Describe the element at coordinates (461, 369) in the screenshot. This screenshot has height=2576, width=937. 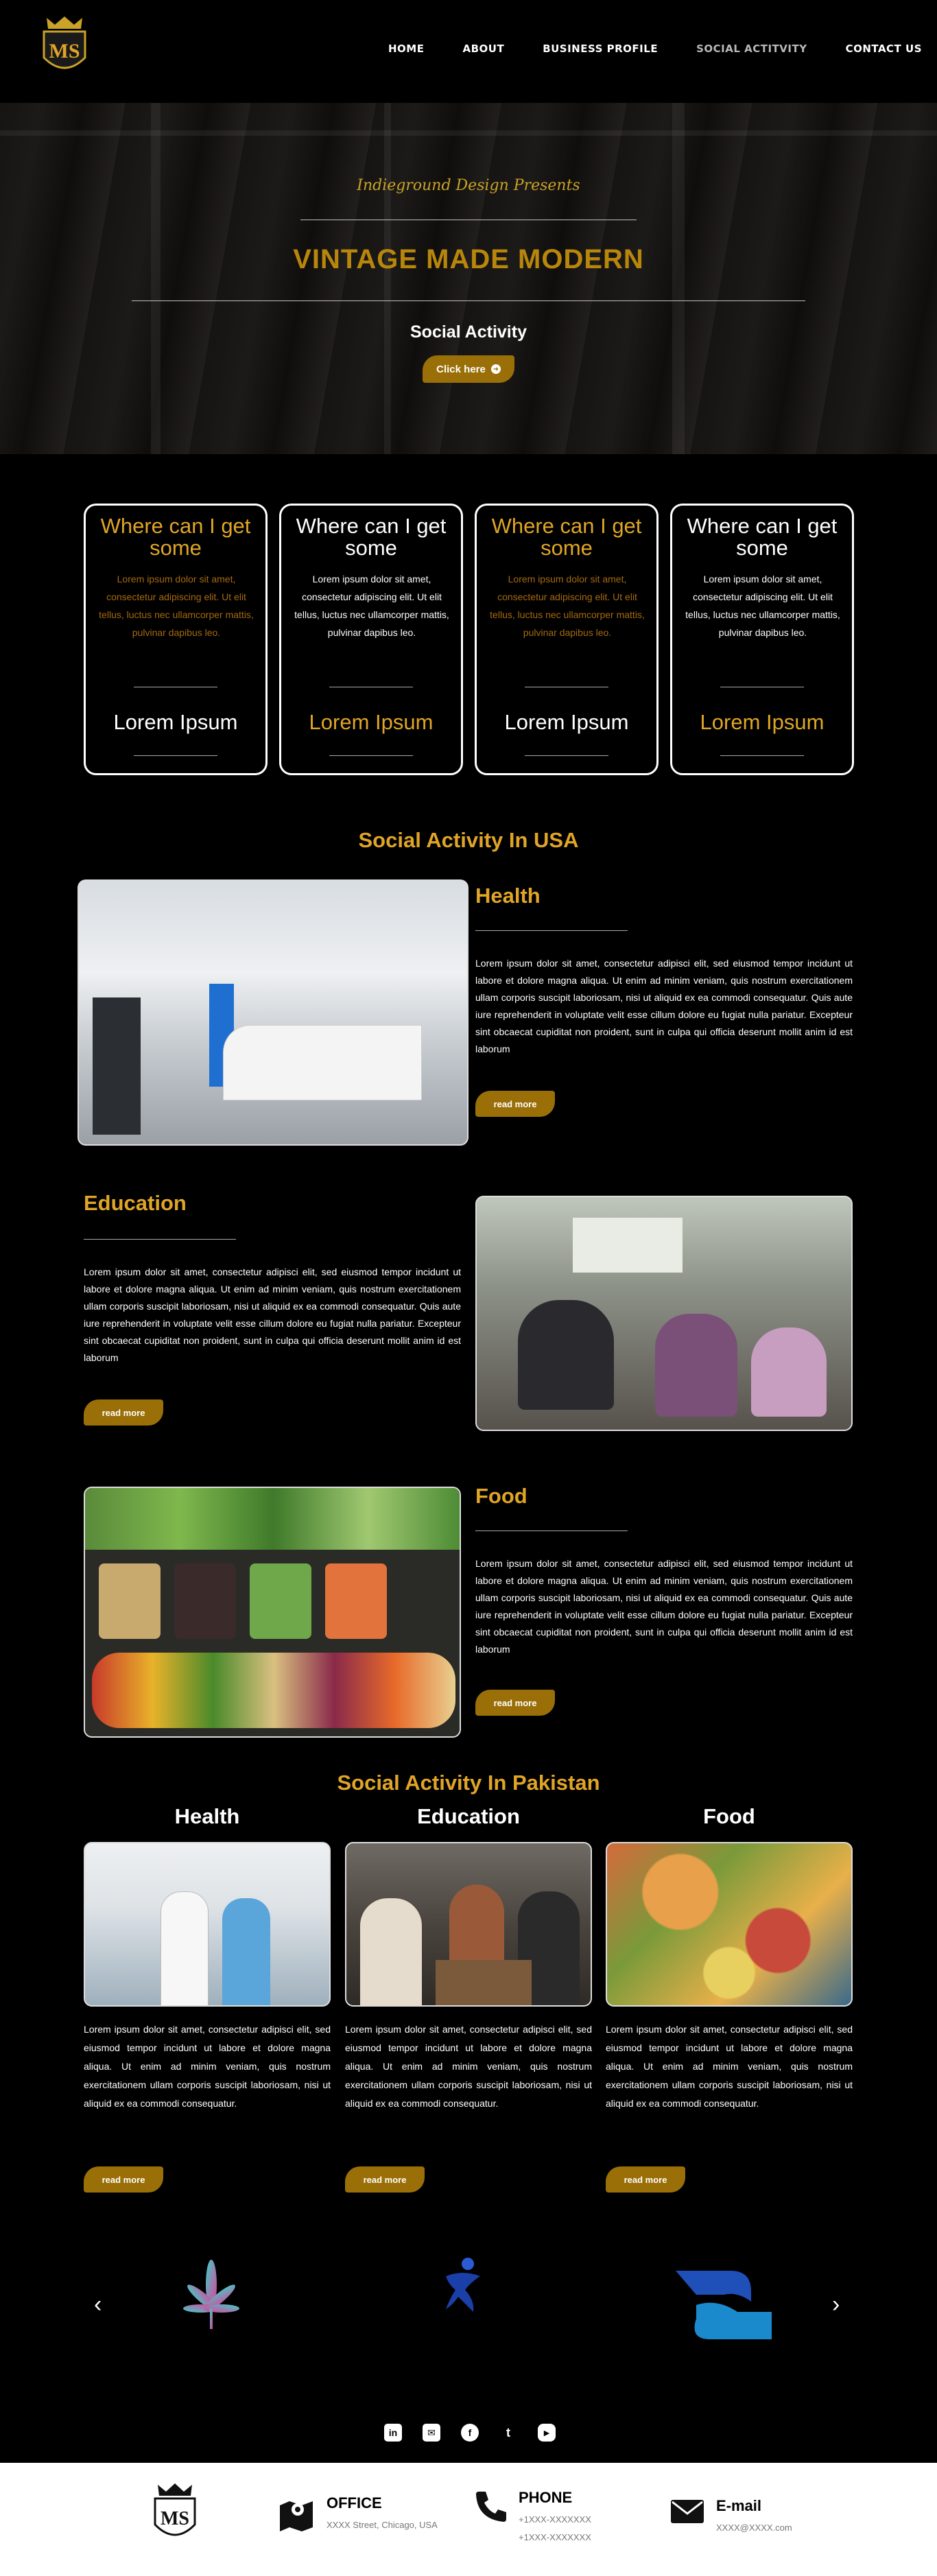
I see `click-here-label: Click here` at that location.